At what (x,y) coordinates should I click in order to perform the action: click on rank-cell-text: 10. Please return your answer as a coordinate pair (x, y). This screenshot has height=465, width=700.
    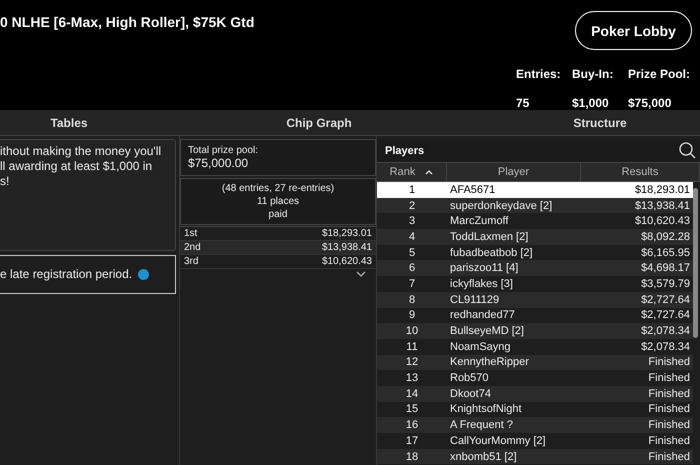
    Looking at the image, I should click on (412, 331).